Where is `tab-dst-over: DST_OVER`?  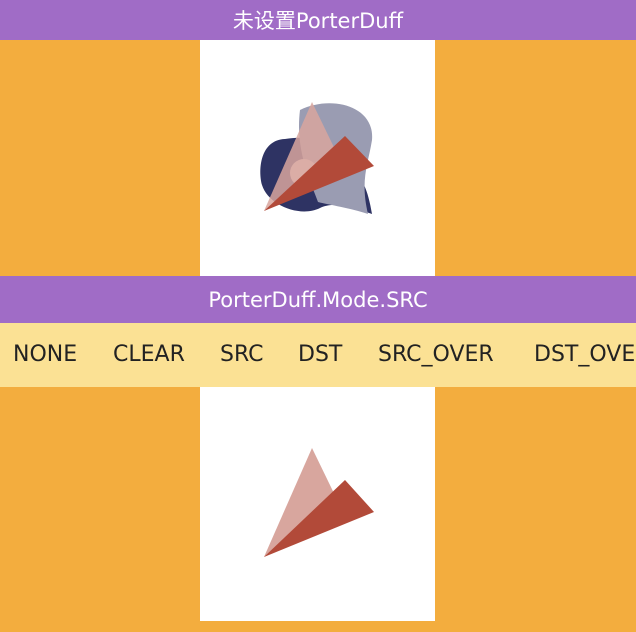 tab-dst-over: DST_OVER is located at coordinates (585, 355).